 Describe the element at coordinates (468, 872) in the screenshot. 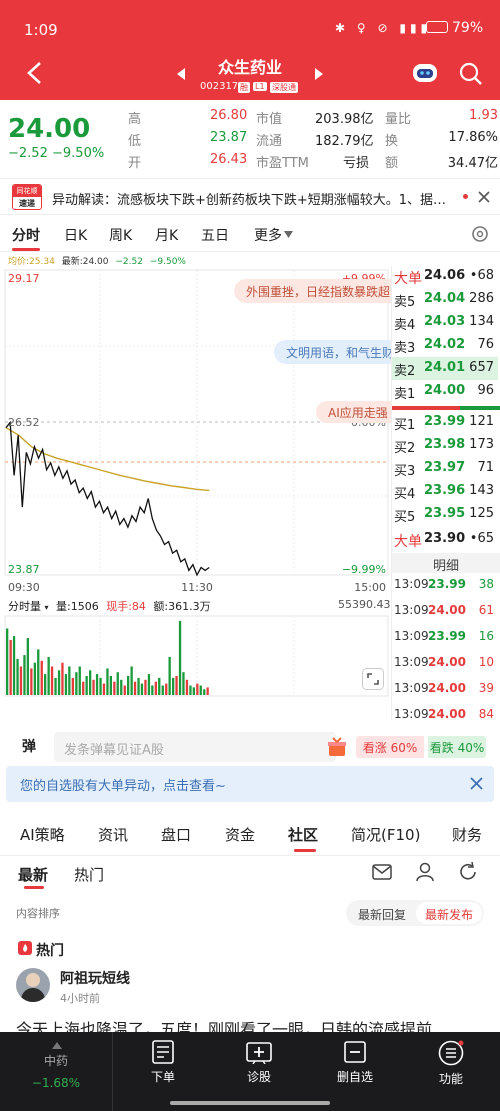

I see `refresh-icon` at that location.